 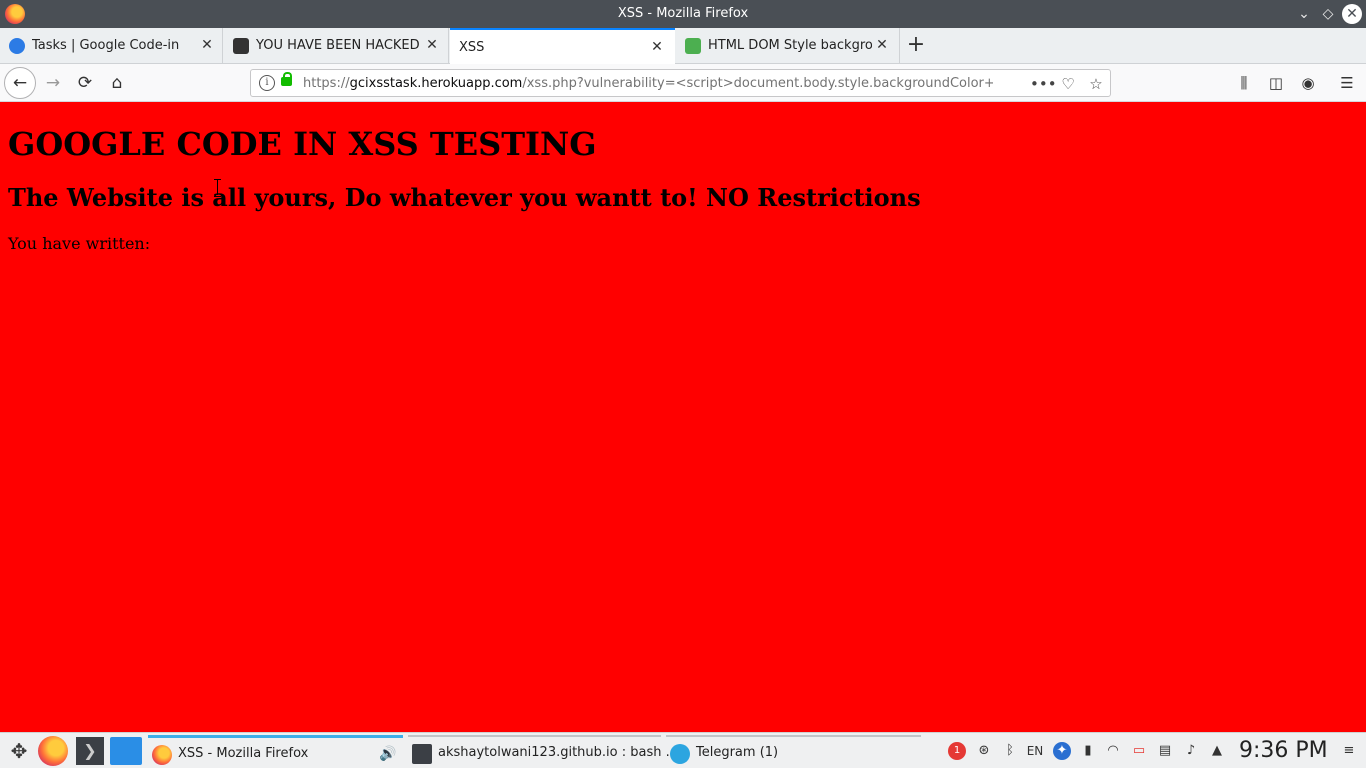 What do you see at coordinates (1096, 84) in the screenshot?
I see `bookmark-star-icon: ☆` at bounding box center [1096, 84].